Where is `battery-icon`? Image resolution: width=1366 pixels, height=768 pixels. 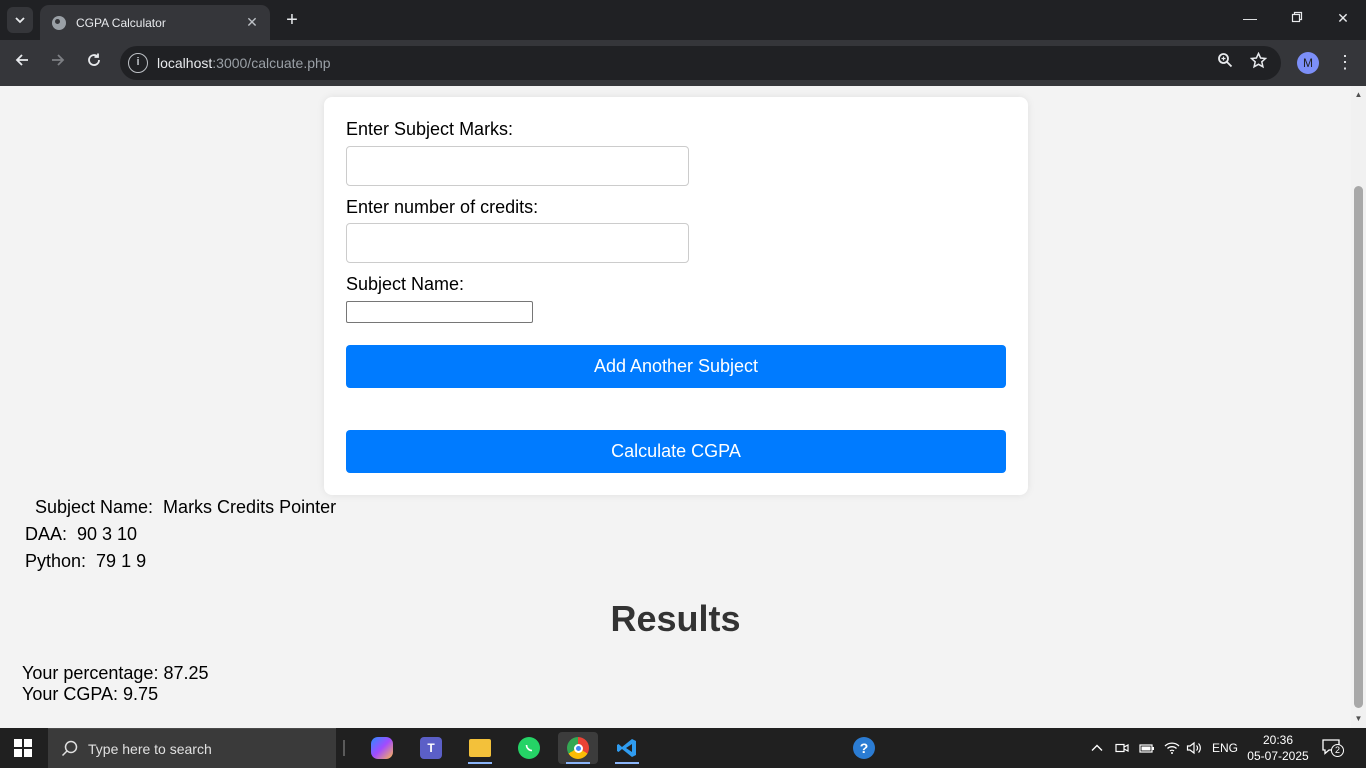 battery-icon is located at coordinates (1147, 748).